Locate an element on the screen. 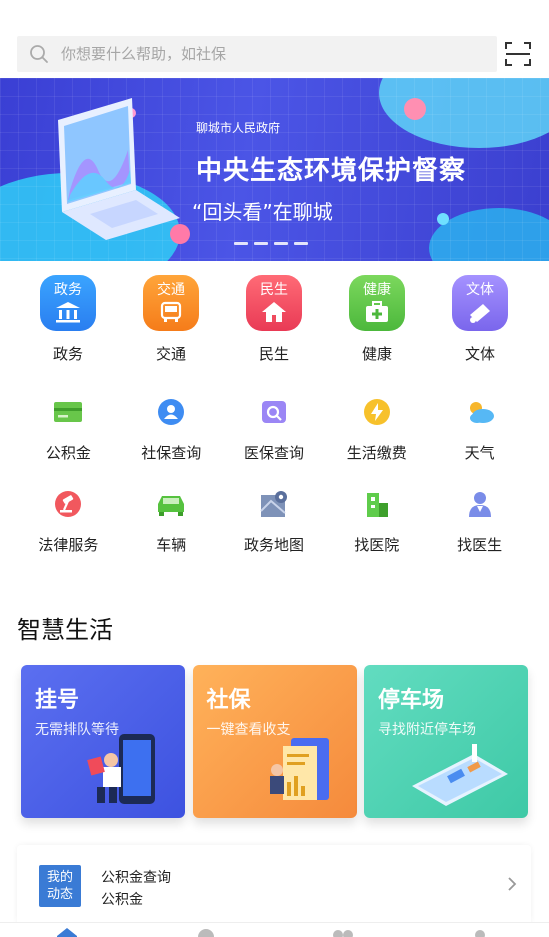  activity-title: 公积金查询 is located at coordinates (136, 878).